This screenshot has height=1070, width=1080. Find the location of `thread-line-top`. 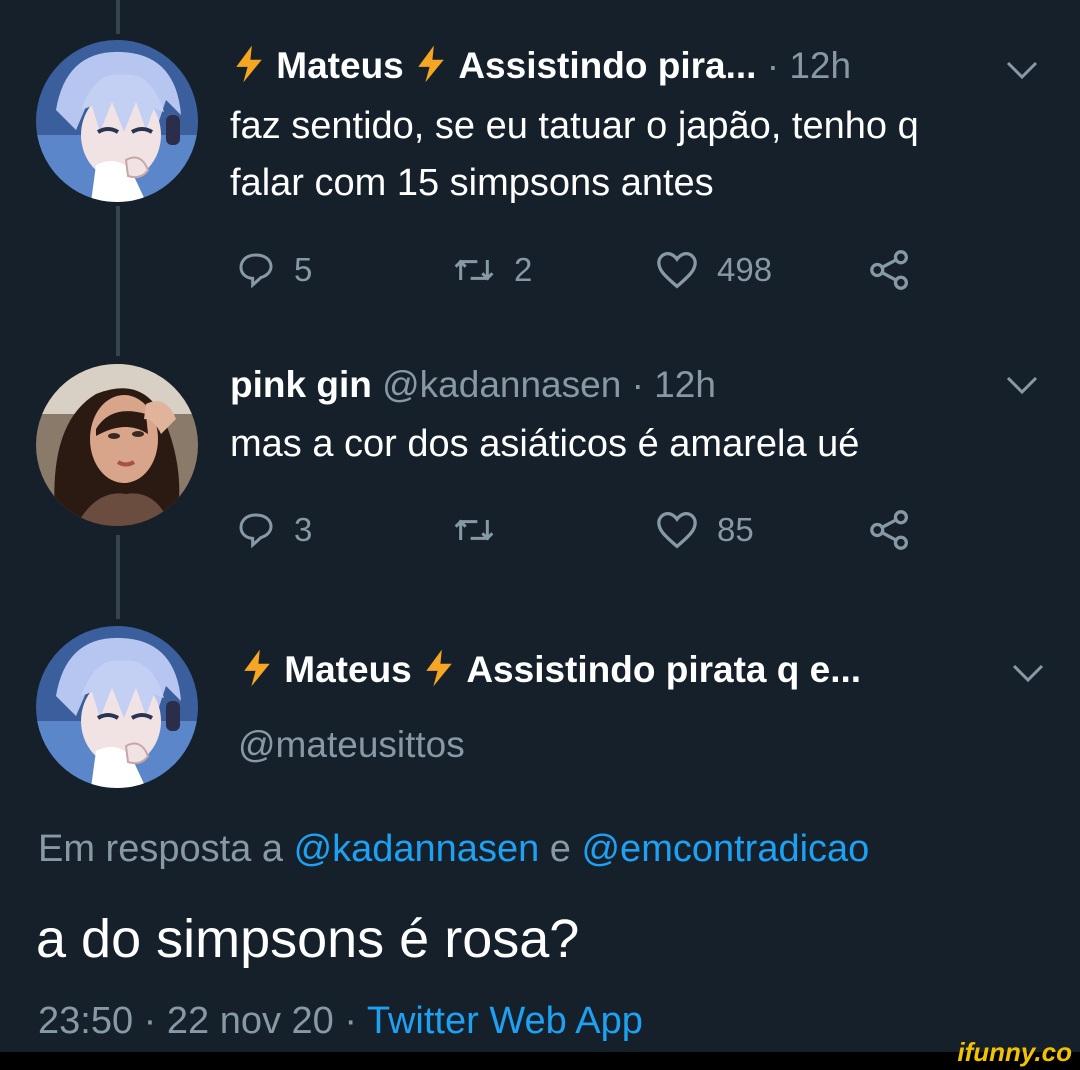

thread-line-top is located at coordinates (118, 17).